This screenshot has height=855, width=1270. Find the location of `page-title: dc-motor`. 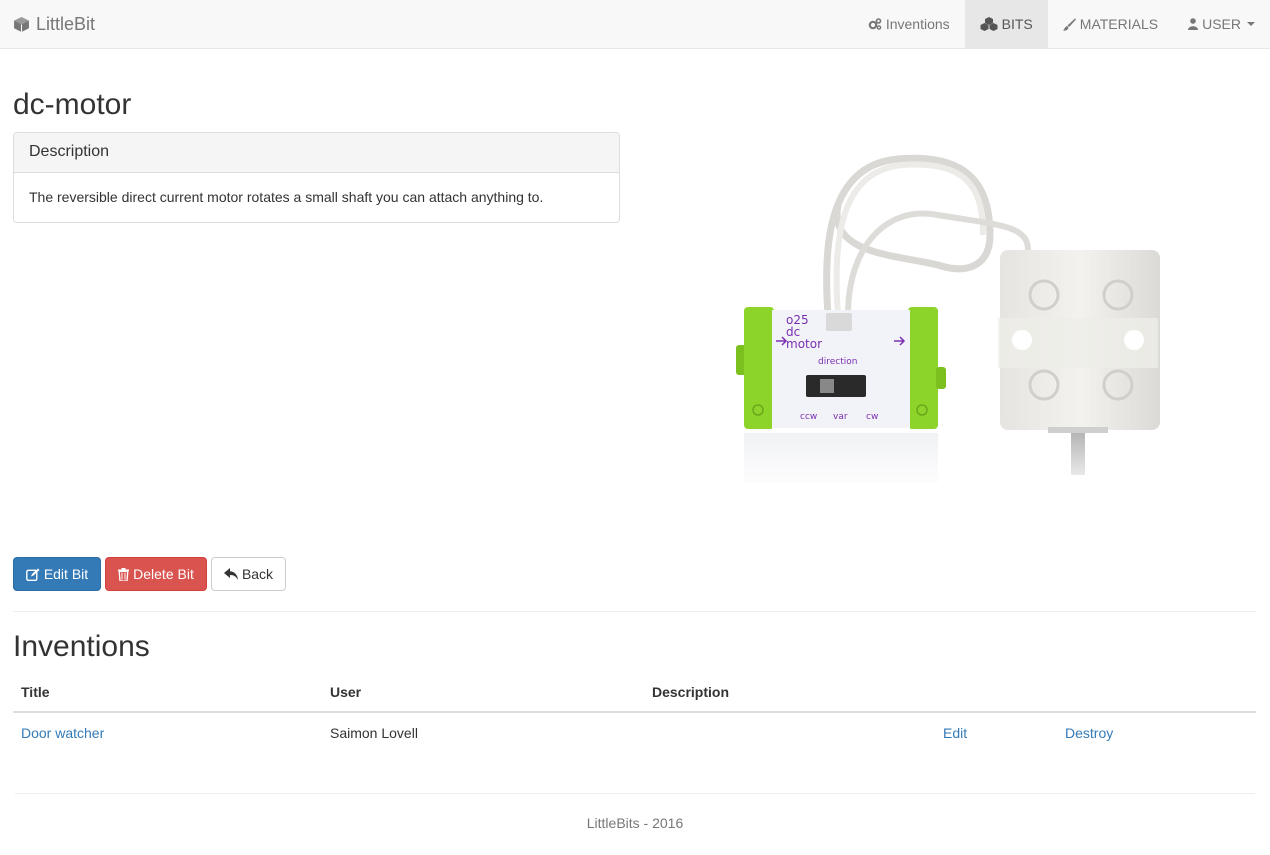

page-title: dc-motor is located at coordinates (72, 104).